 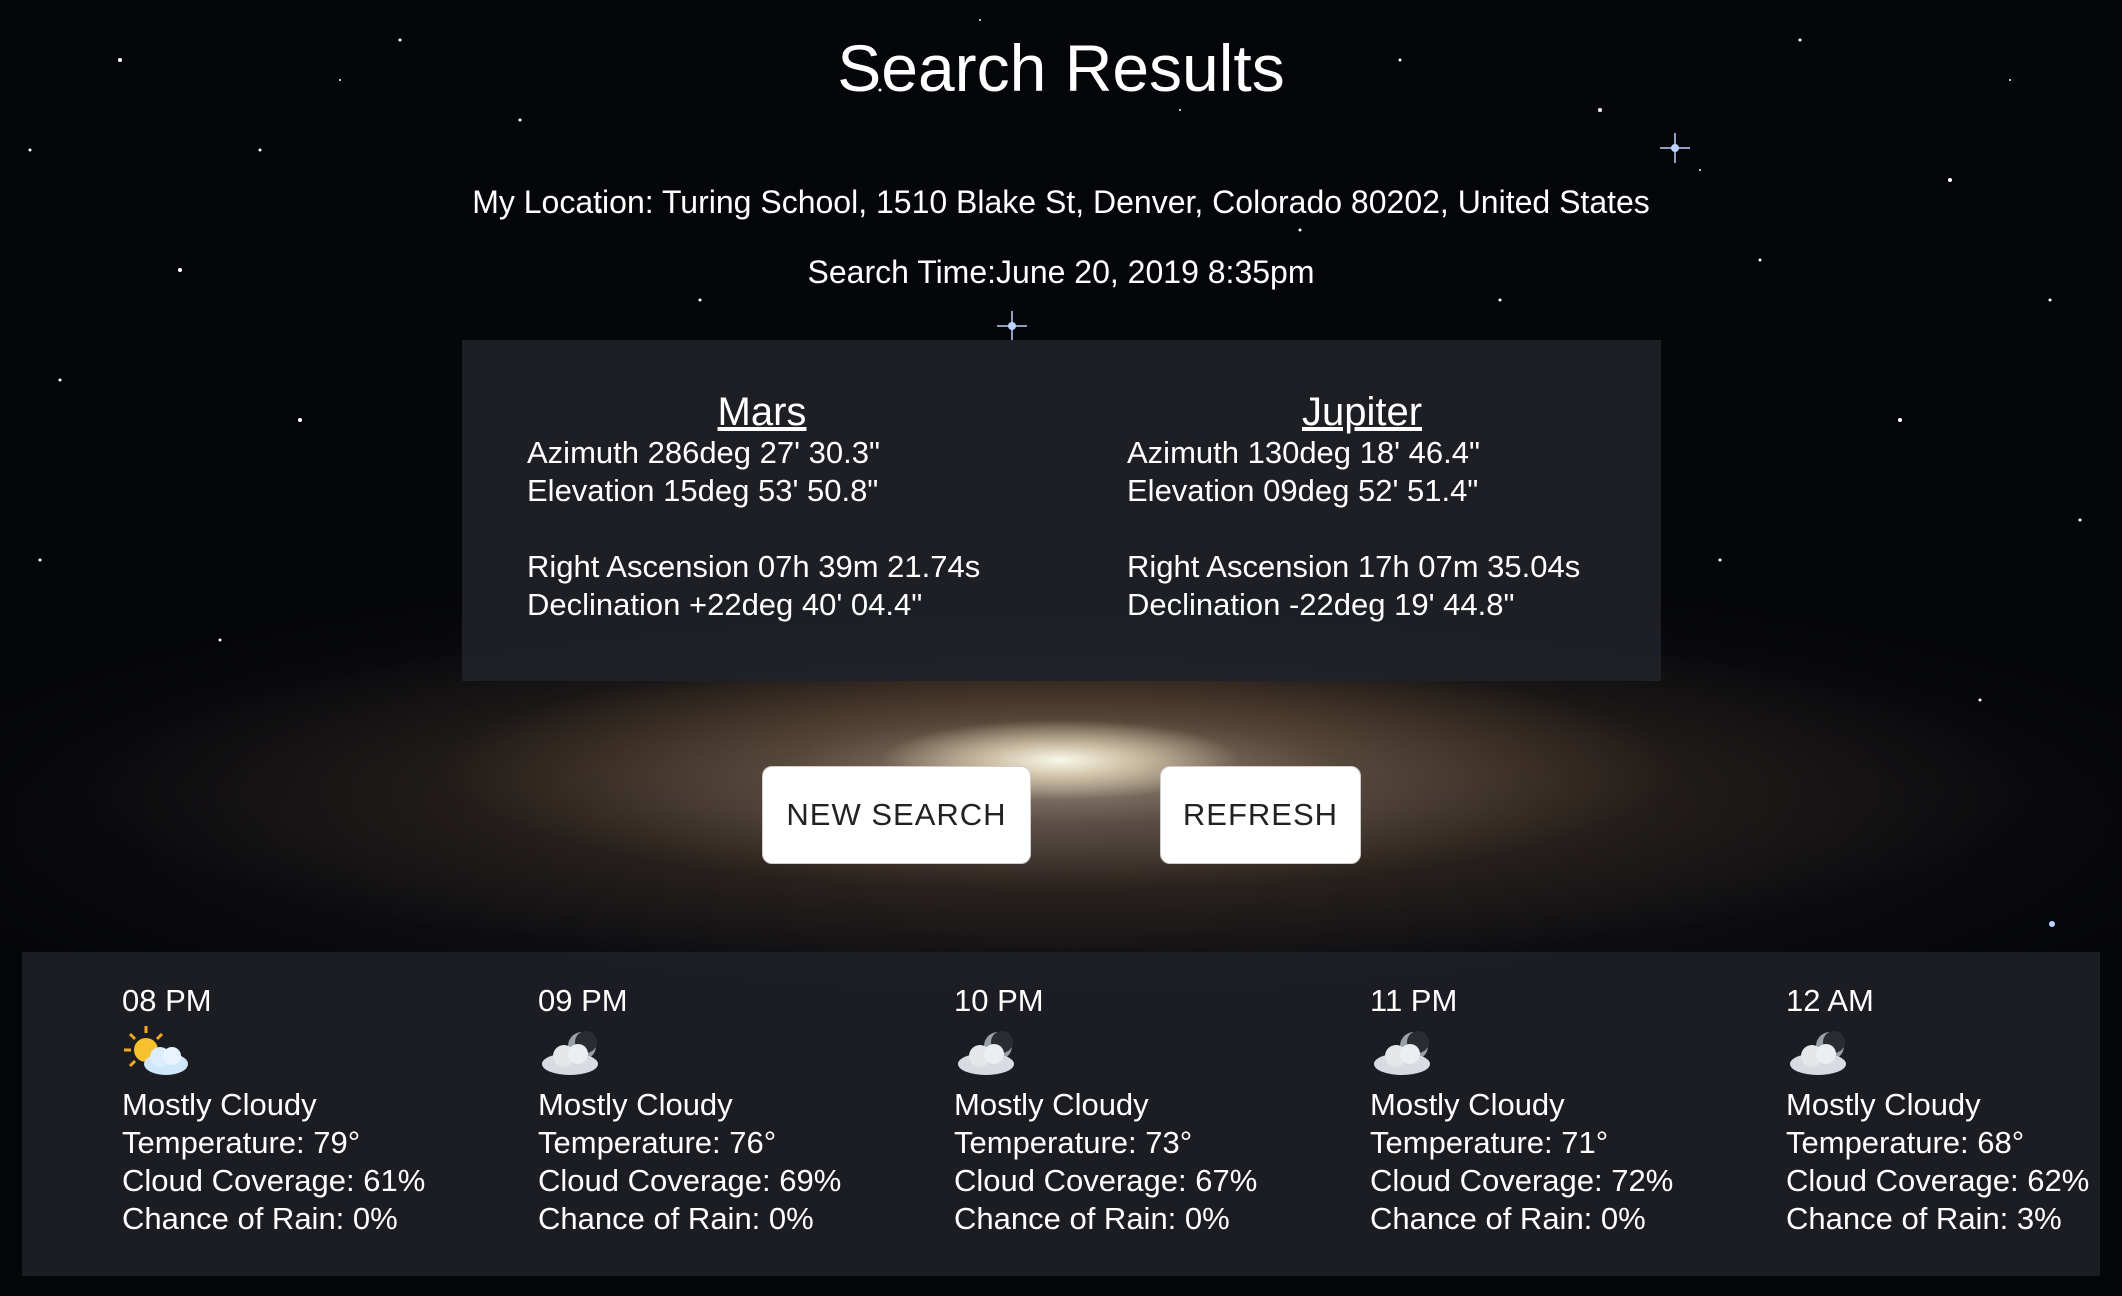 What do you see at coordinates (1924, 1218) in the screenshot?
I see `forecast-rain: Chance of Rain: 3%` at bounding box center [1924, 1218].